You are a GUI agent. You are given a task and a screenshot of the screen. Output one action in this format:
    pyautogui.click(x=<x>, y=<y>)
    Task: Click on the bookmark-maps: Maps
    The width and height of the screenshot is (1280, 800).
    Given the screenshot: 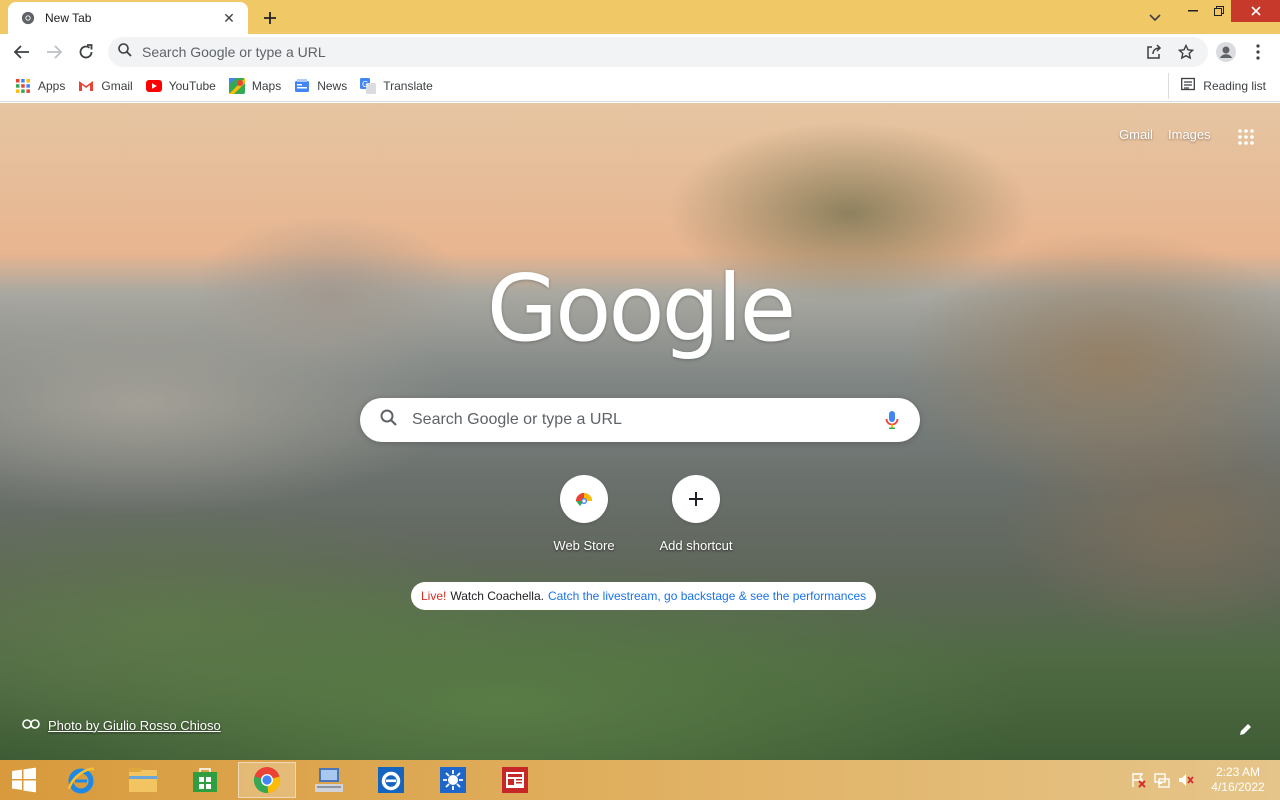 What is the action you would take?
    pyautogui.click(x=256, y=86)
    